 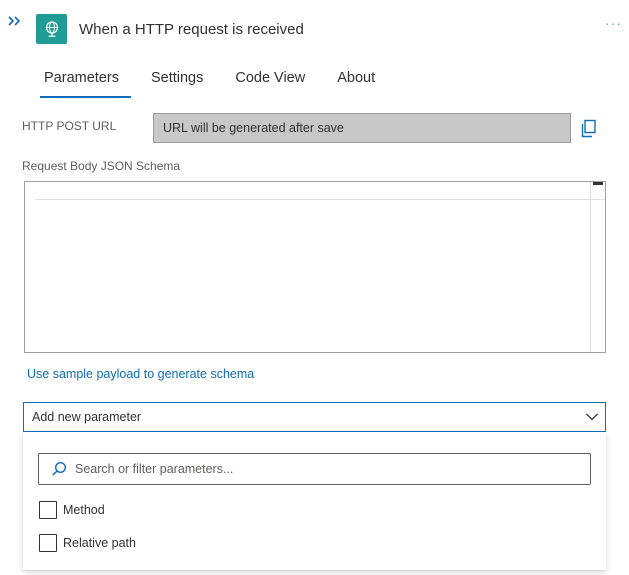 I want to click on parameter-search-box, so click(x=314, y=469).